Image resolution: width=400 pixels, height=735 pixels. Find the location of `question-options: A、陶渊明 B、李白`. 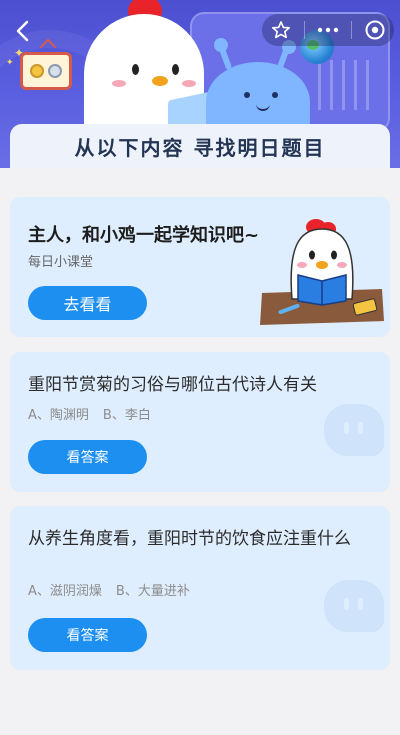

question-options: A、陶渊明 B、李白 is located at coordinates (89, 413).